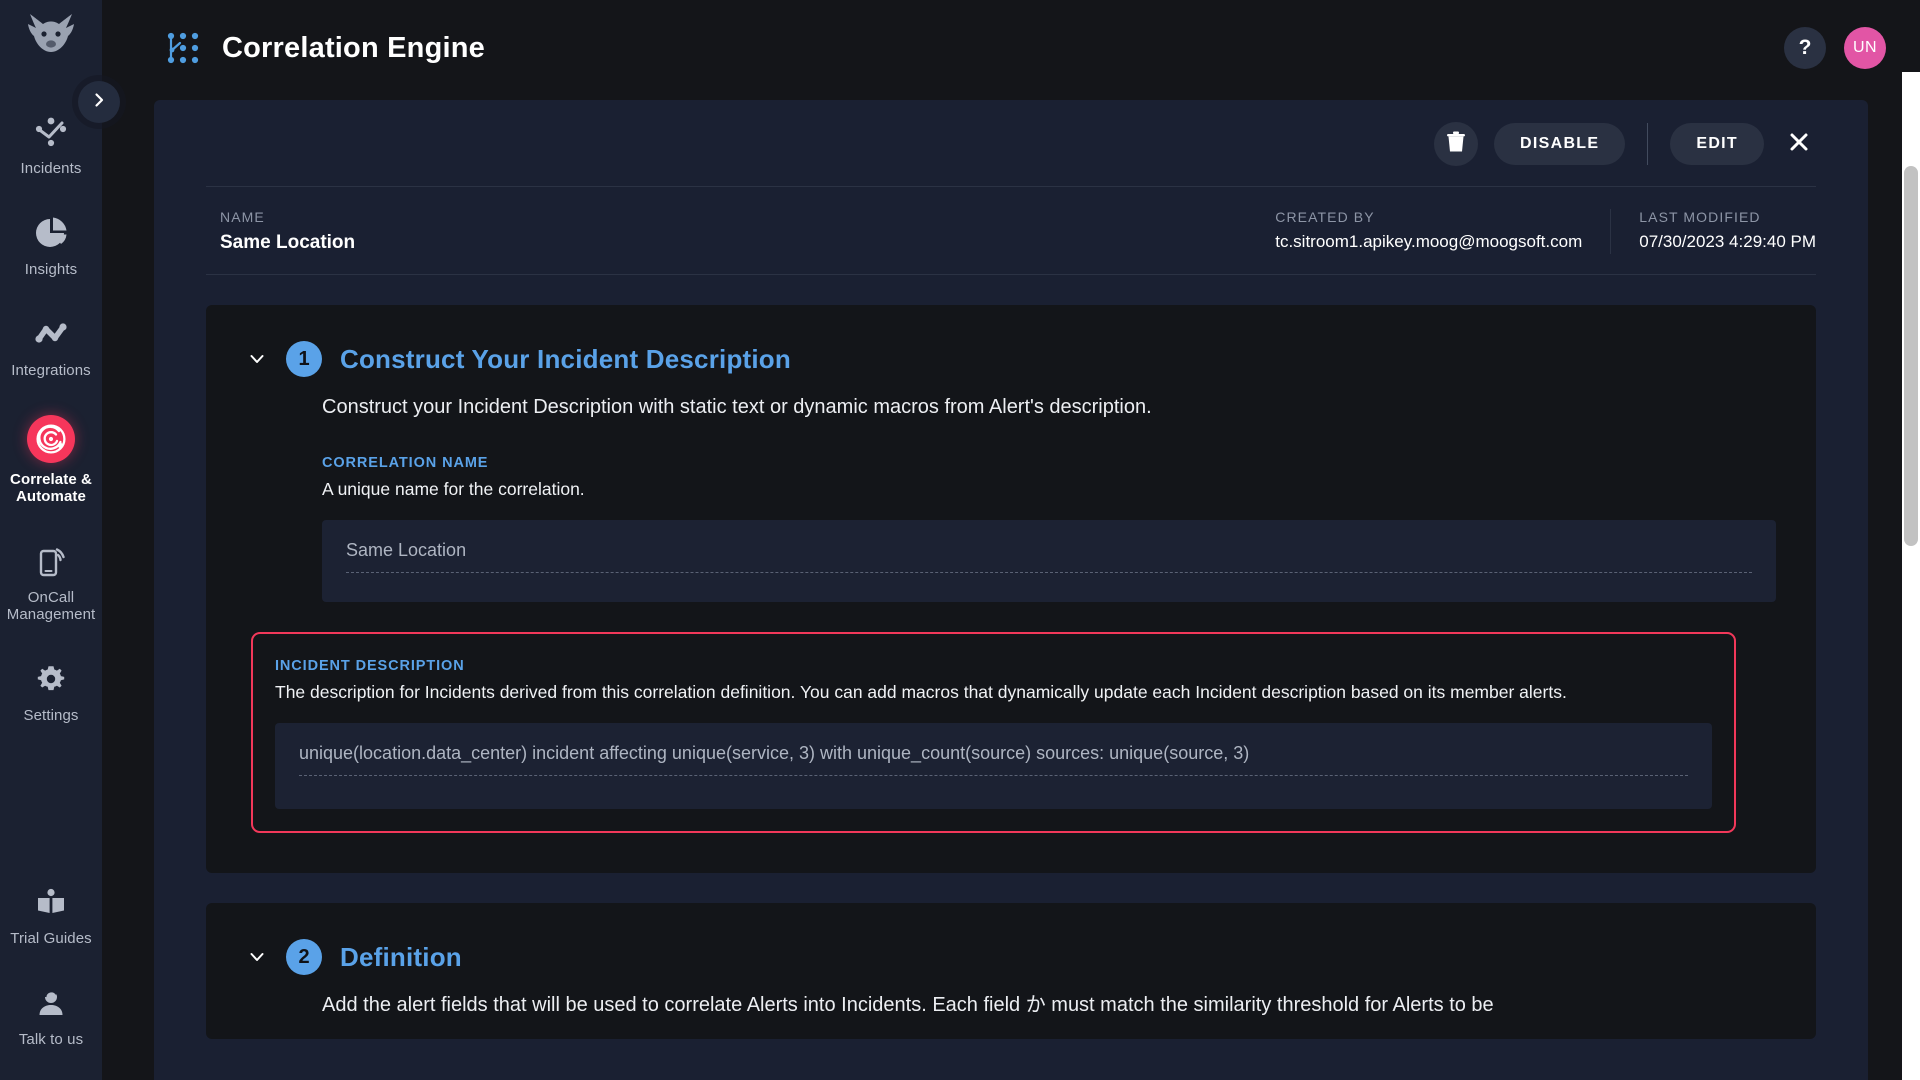 The width and height of the screenshot is (1920, 1080). I want to click on support-agent-icon, so click(51, 1003).